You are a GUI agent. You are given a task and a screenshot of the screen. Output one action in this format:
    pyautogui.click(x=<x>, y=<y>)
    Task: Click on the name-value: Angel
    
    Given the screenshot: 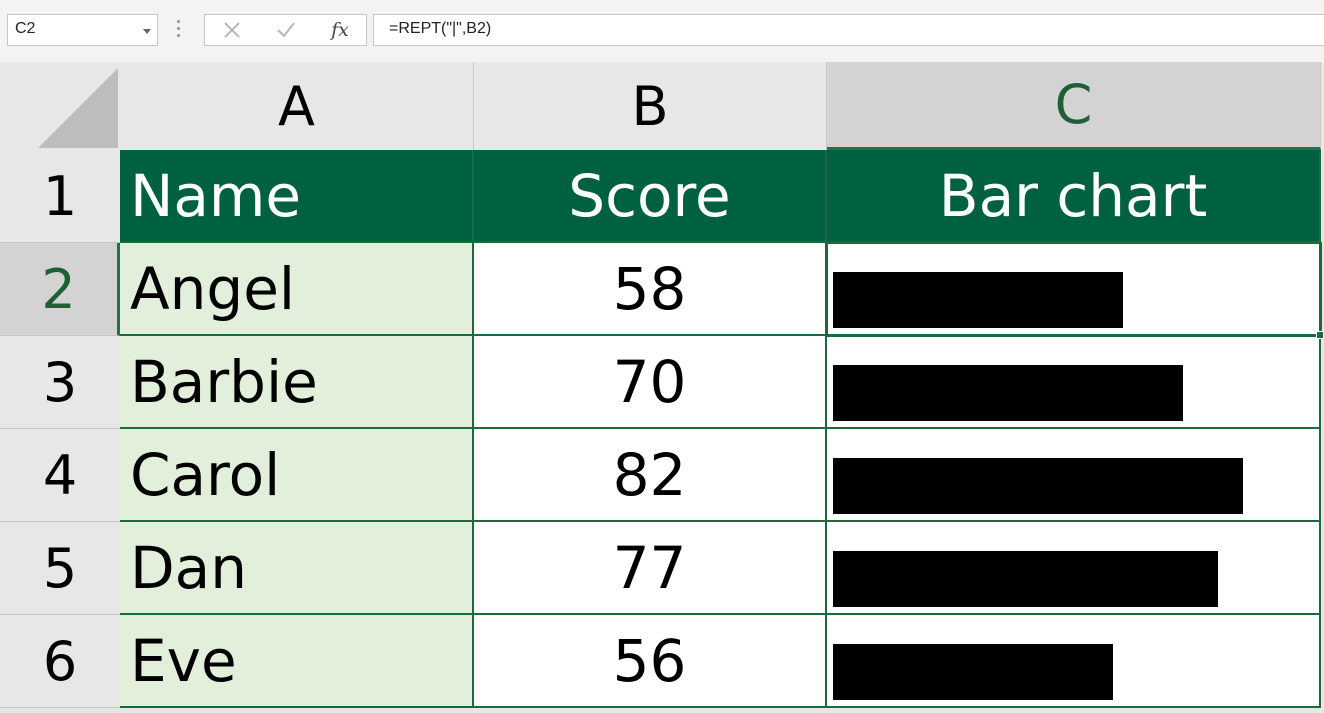 What is the action you would take?
    pyautogui.click(x=213, y=288)
    